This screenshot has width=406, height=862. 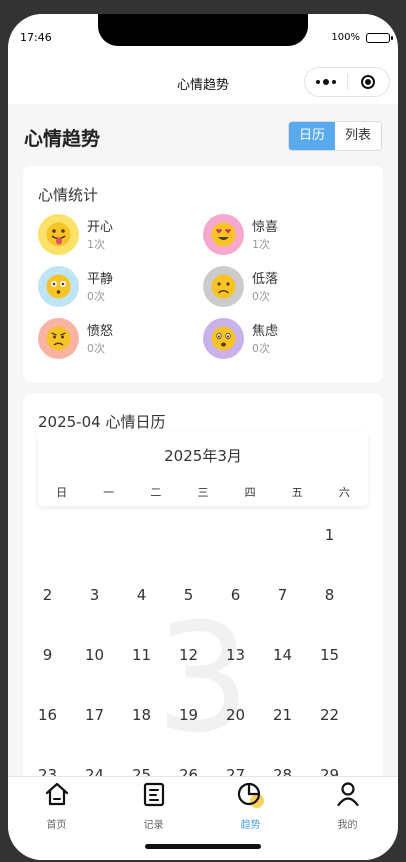 I want to click on calendar-day: 9, so click(x=47, y=655).